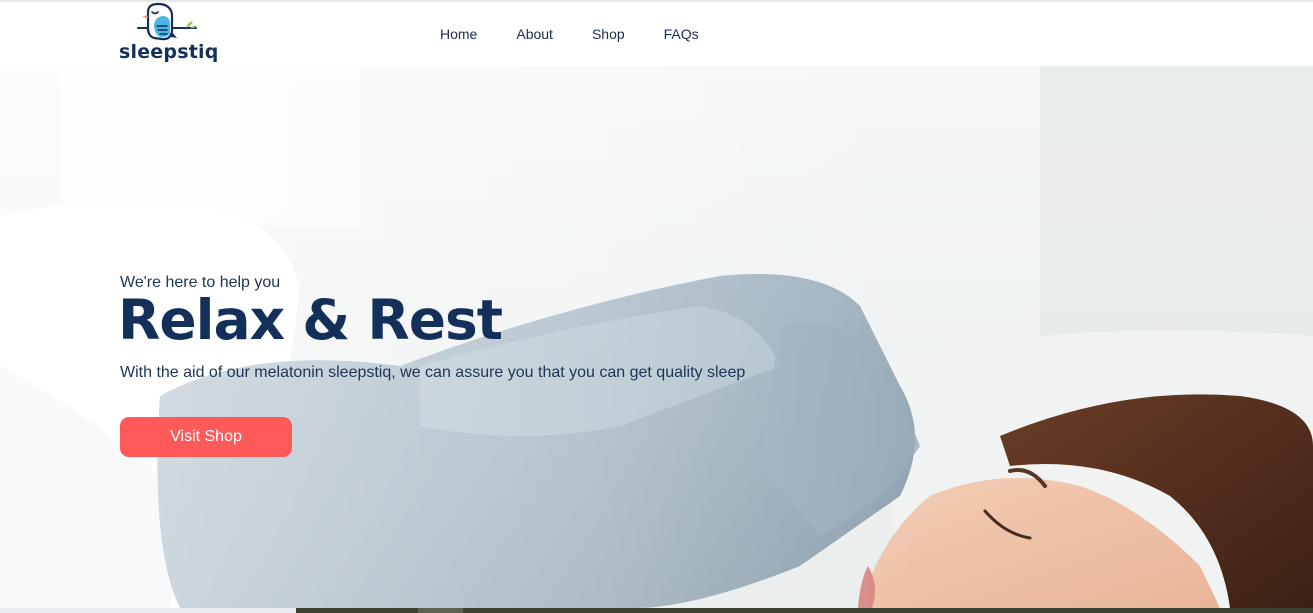  What do you see at coordinates (458, 34) in the screenshot?
I see `nav-home-link: Home` at bounding box center [458, 34].